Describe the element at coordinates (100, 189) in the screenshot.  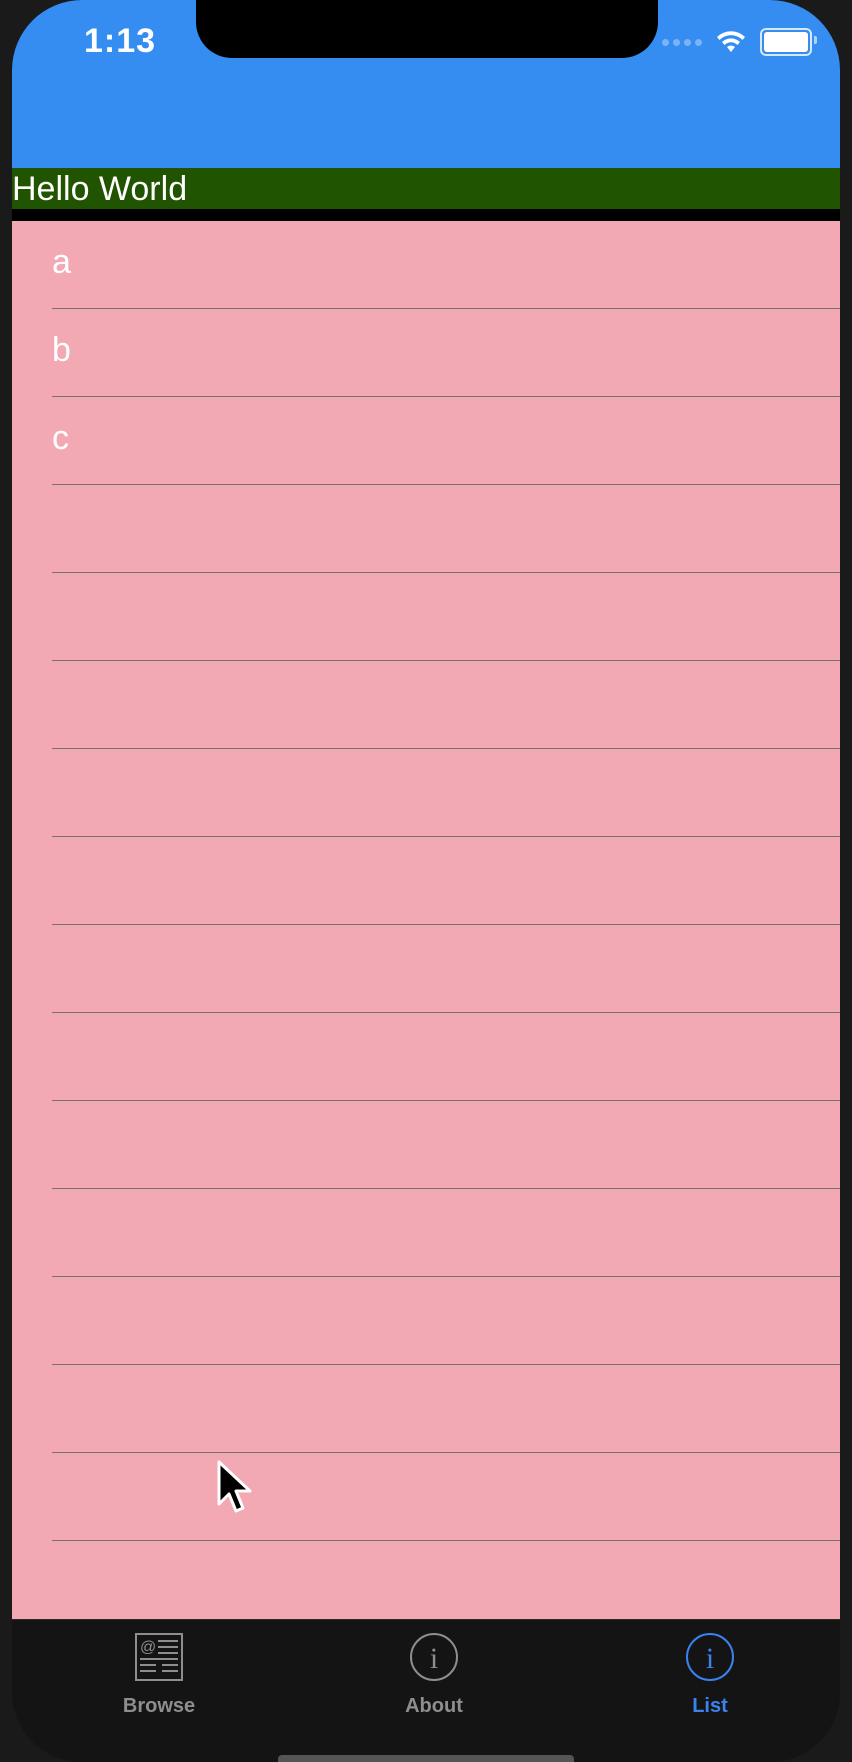
I see `hello-title: Hello World` at that location.